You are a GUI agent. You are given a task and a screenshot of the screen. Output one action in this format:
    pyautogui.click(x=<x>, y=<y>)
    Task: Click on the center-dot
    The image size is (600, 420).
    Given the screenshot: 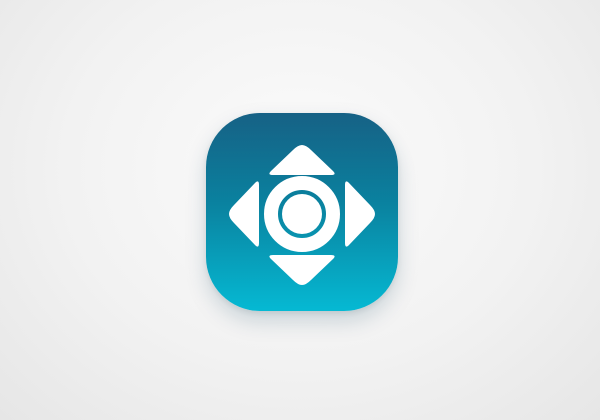 What is the action you would take?
    pyautogui.click(x=302, y=214)
    